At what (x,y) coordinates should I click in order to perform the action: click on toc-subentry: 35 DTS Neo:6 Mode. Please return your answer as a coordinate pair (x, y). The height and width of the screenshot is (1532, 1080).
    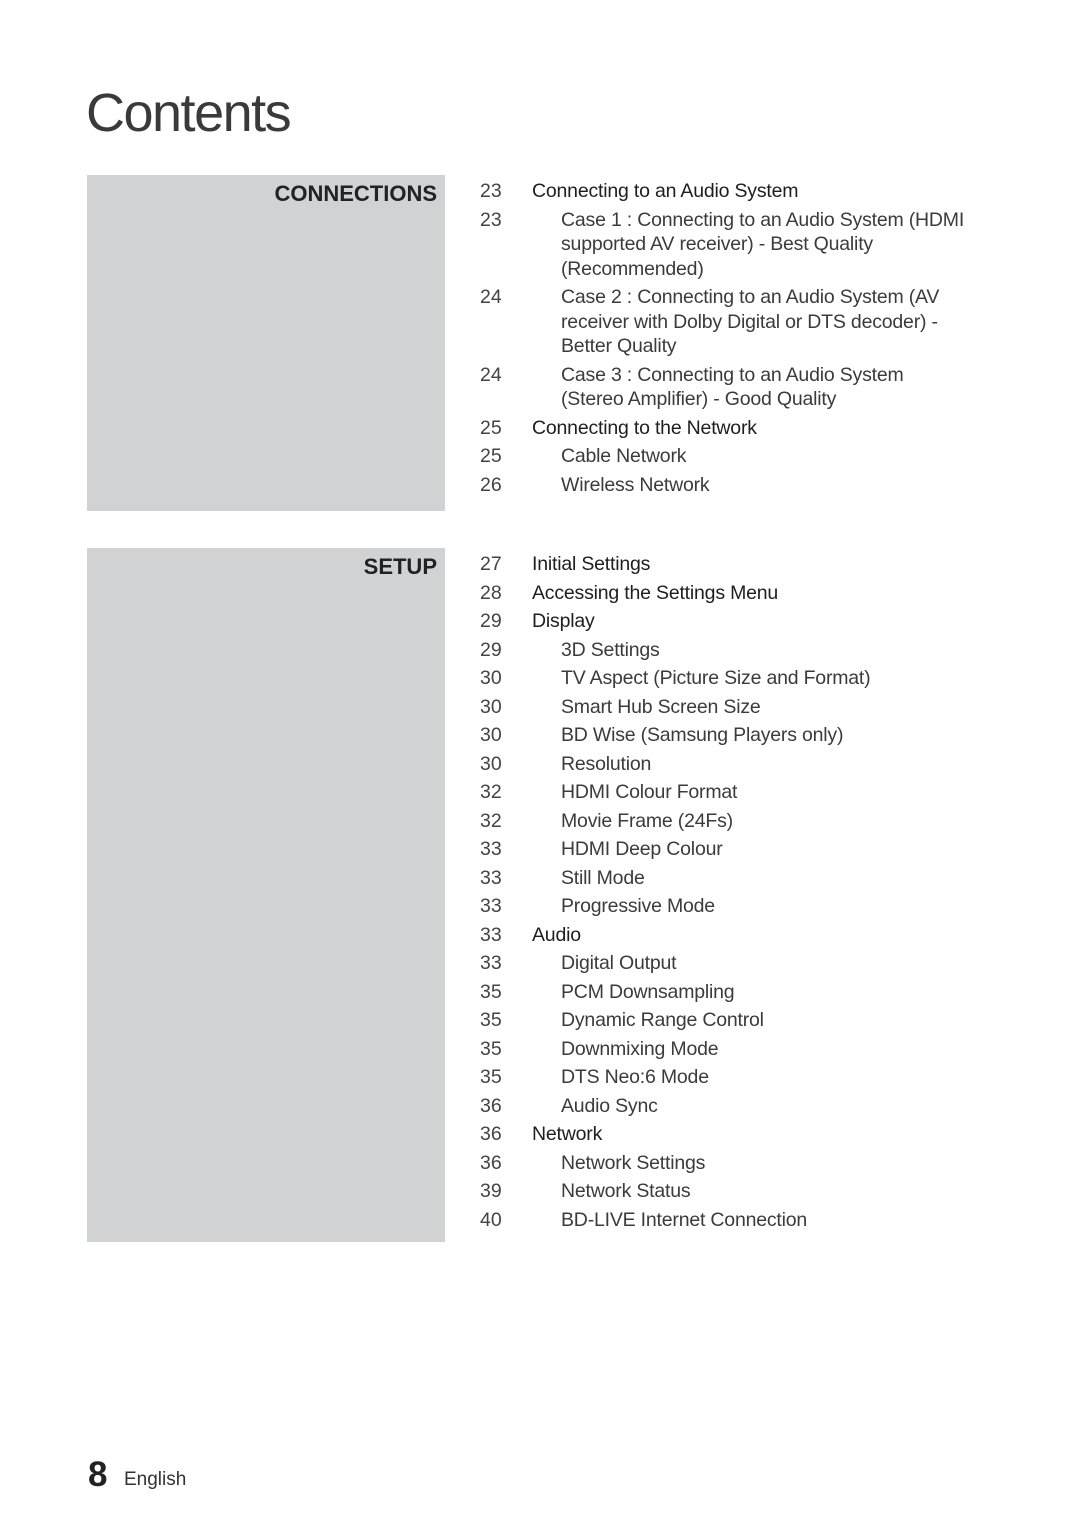
    Looking at the image, I should click on (725, 1077).